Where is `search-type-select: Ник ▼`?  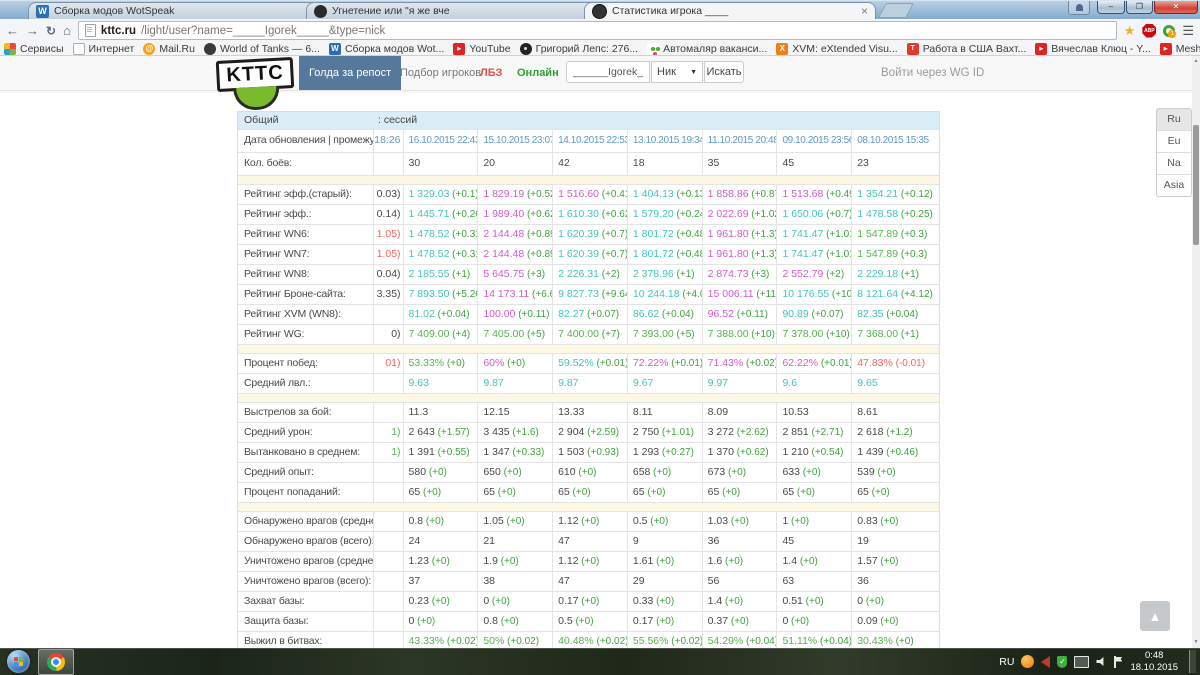
search-type-select: Ник ▼ is located at coordinates (677, 72).